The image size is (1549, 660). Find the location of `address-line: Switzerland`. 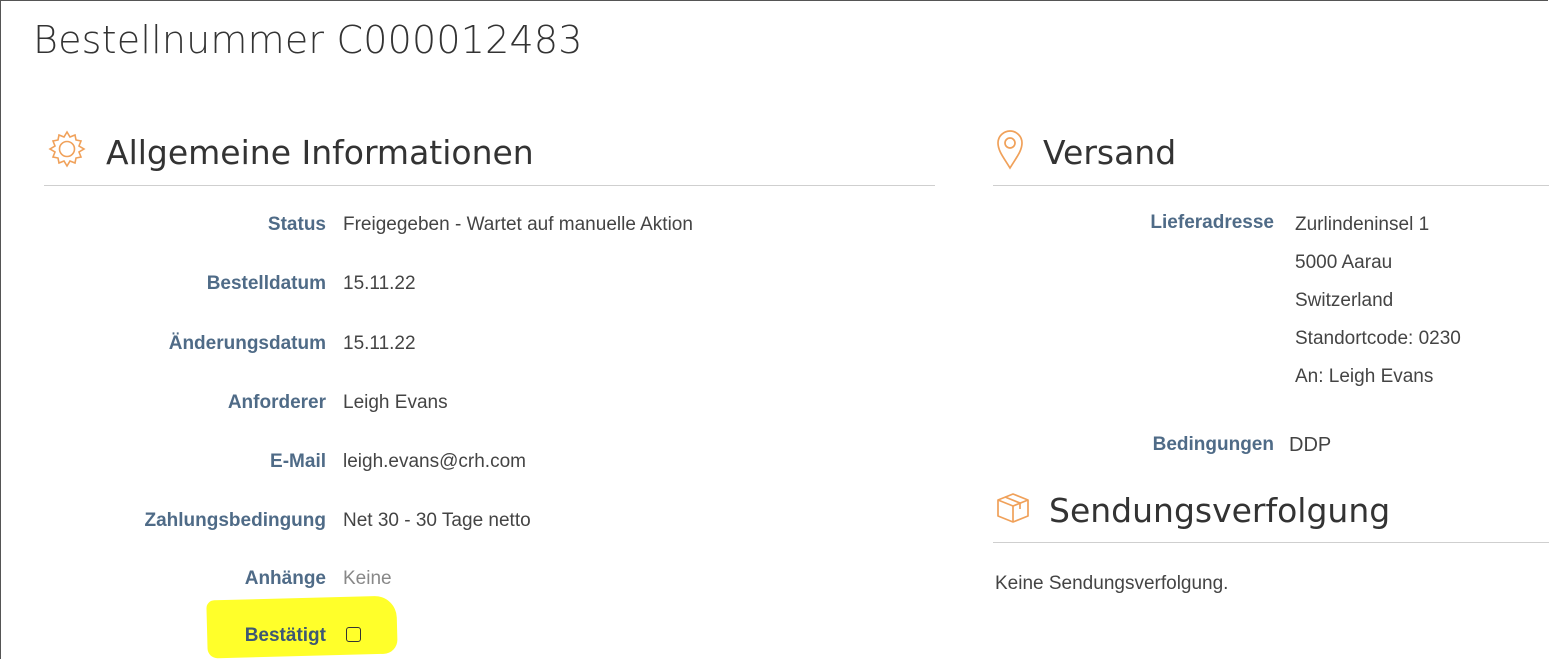

address-line: Switzerland is located at coordinates (1344, 300).